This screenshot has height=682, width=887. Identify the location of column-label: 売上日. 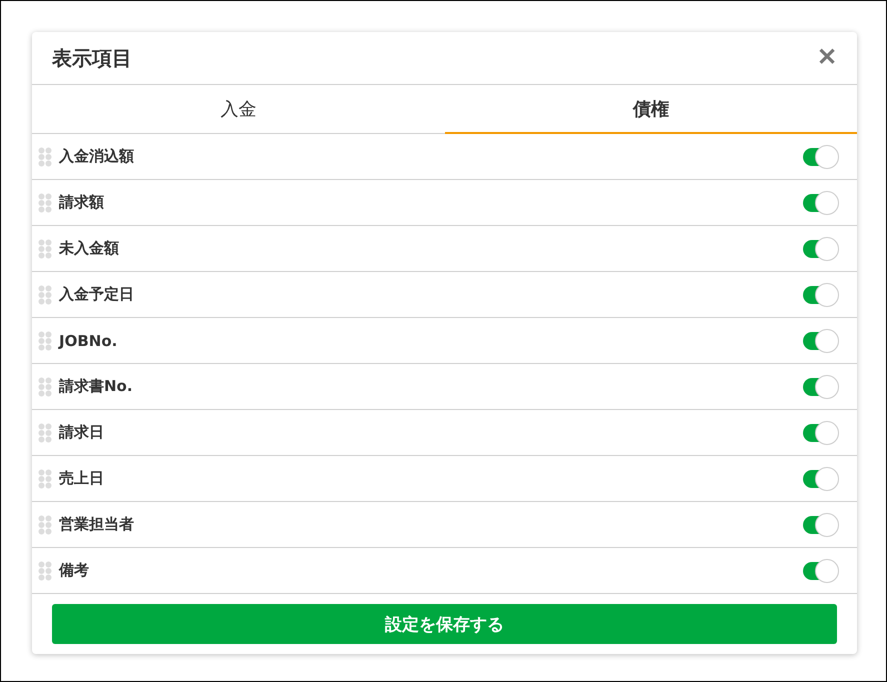
(82, 478).